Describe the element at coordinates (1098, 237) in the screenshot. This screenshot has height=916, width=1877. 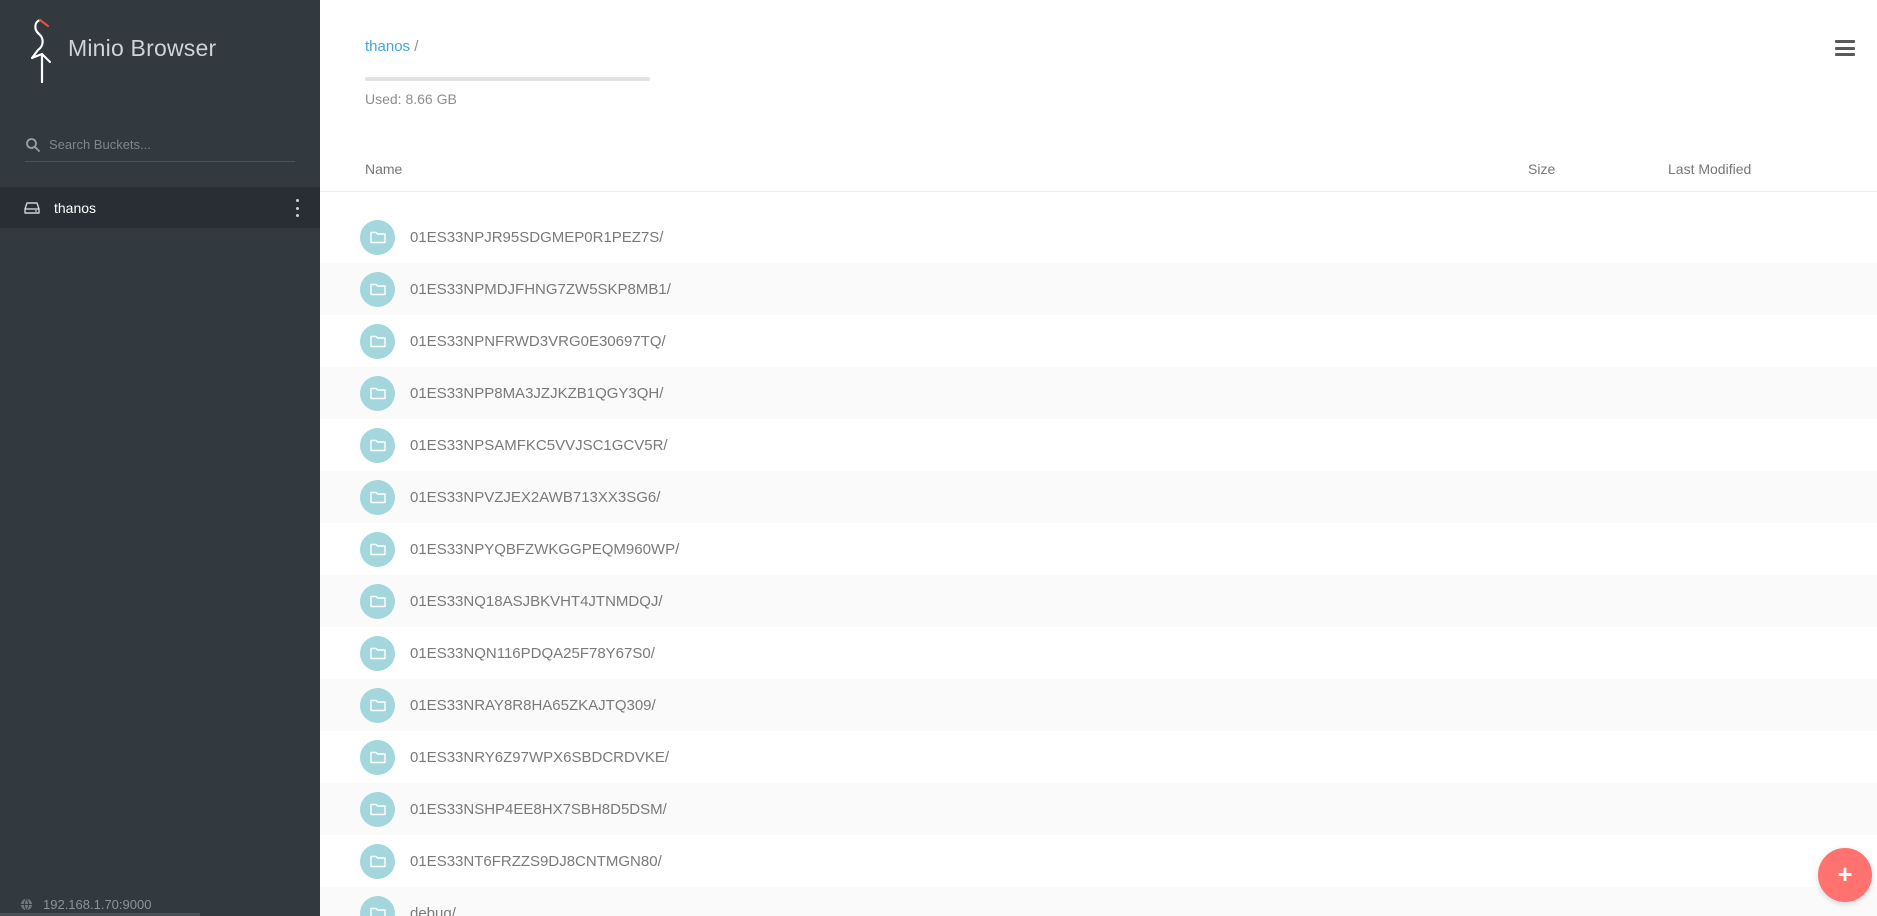
I see `table-row: 01ES33NPJR95SDGMEP0R1PEZ7S/` at that location.